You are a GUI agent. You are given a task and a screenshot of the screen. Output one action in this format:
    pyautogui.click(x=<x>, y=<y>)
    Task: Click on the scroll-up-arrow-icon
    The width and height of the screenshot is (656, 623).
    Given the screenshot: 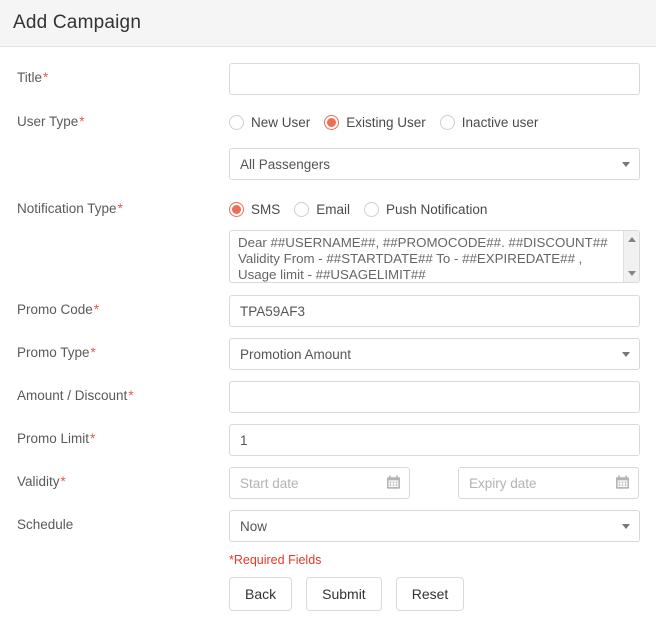 What is the action you would take?
    pyautogui.click(x=631, y=239)
    